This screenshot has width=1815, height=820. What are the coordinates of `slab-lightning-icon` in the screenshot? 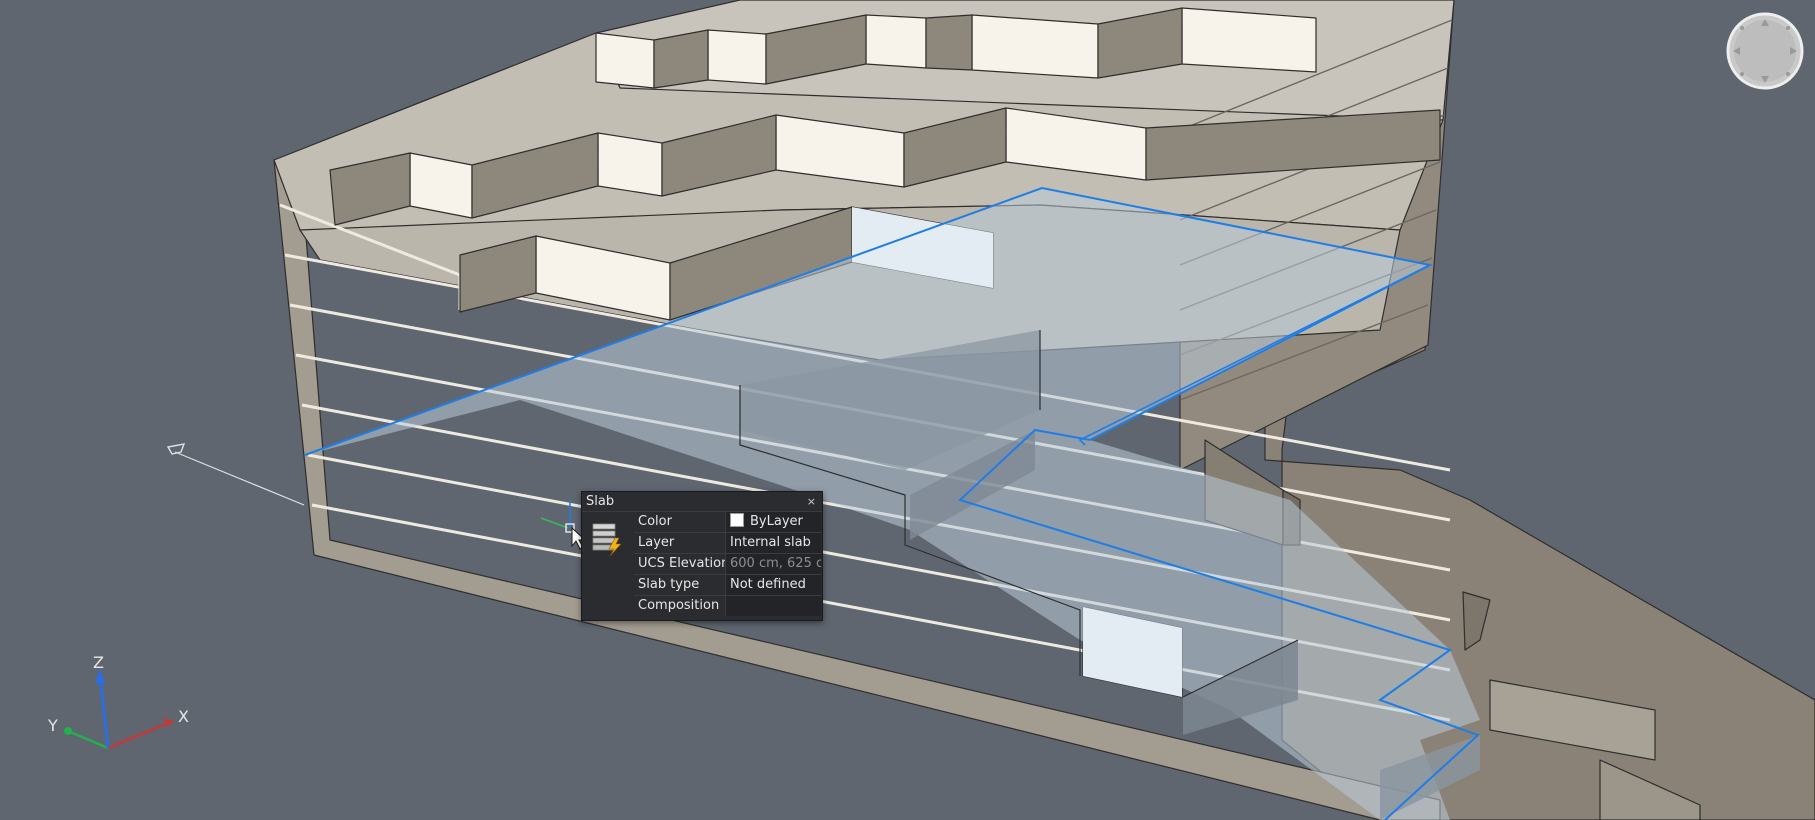 It's located at (607, 539).